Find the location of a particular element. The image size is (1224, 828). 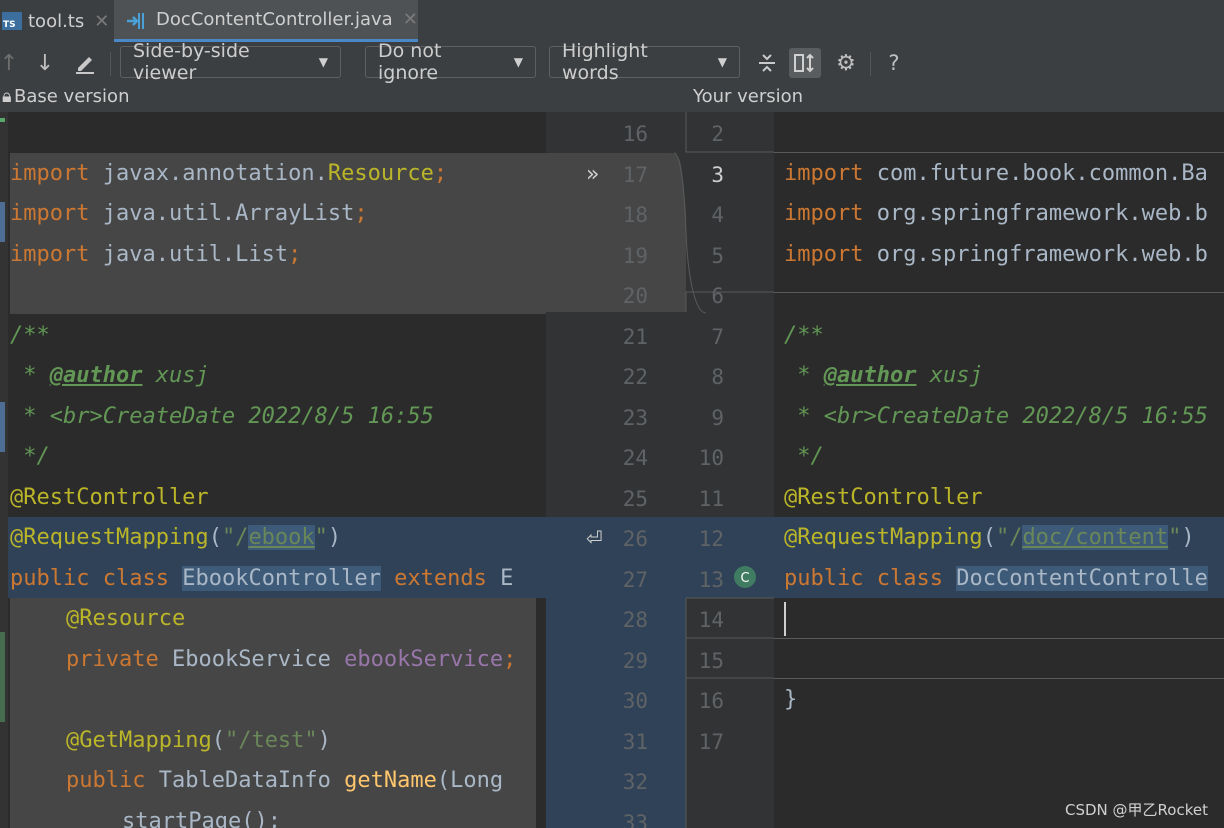

code-line: @RequestMapping("/doc/content") is located at coordinates (989, 537).